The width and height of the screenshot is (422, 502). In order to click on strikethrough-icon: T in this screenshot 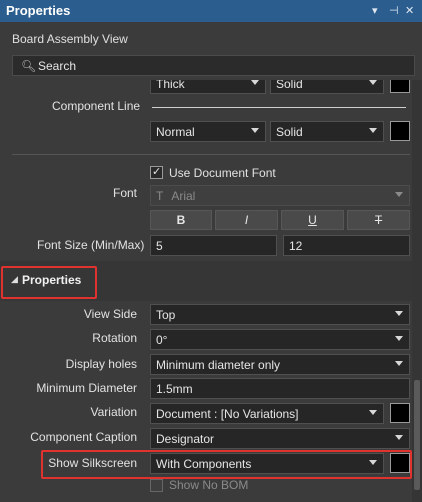, I will do `click(378, 220)`.